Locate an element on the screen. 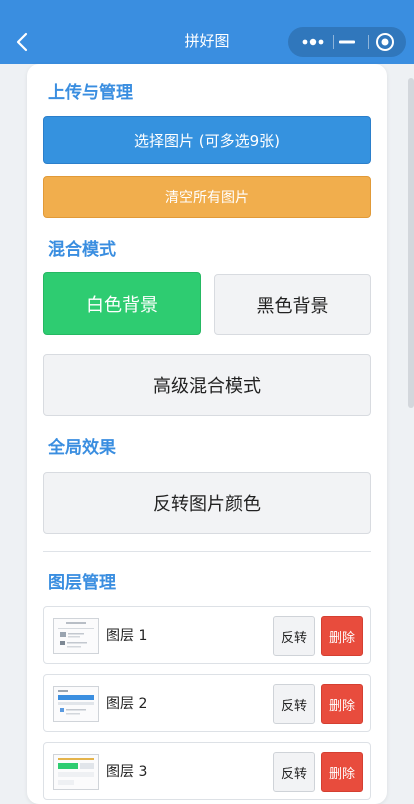 Image resolution: width=414 pixels, height=804 pixels. layer-name: 图层 3 is located at coordinates (127, 772).